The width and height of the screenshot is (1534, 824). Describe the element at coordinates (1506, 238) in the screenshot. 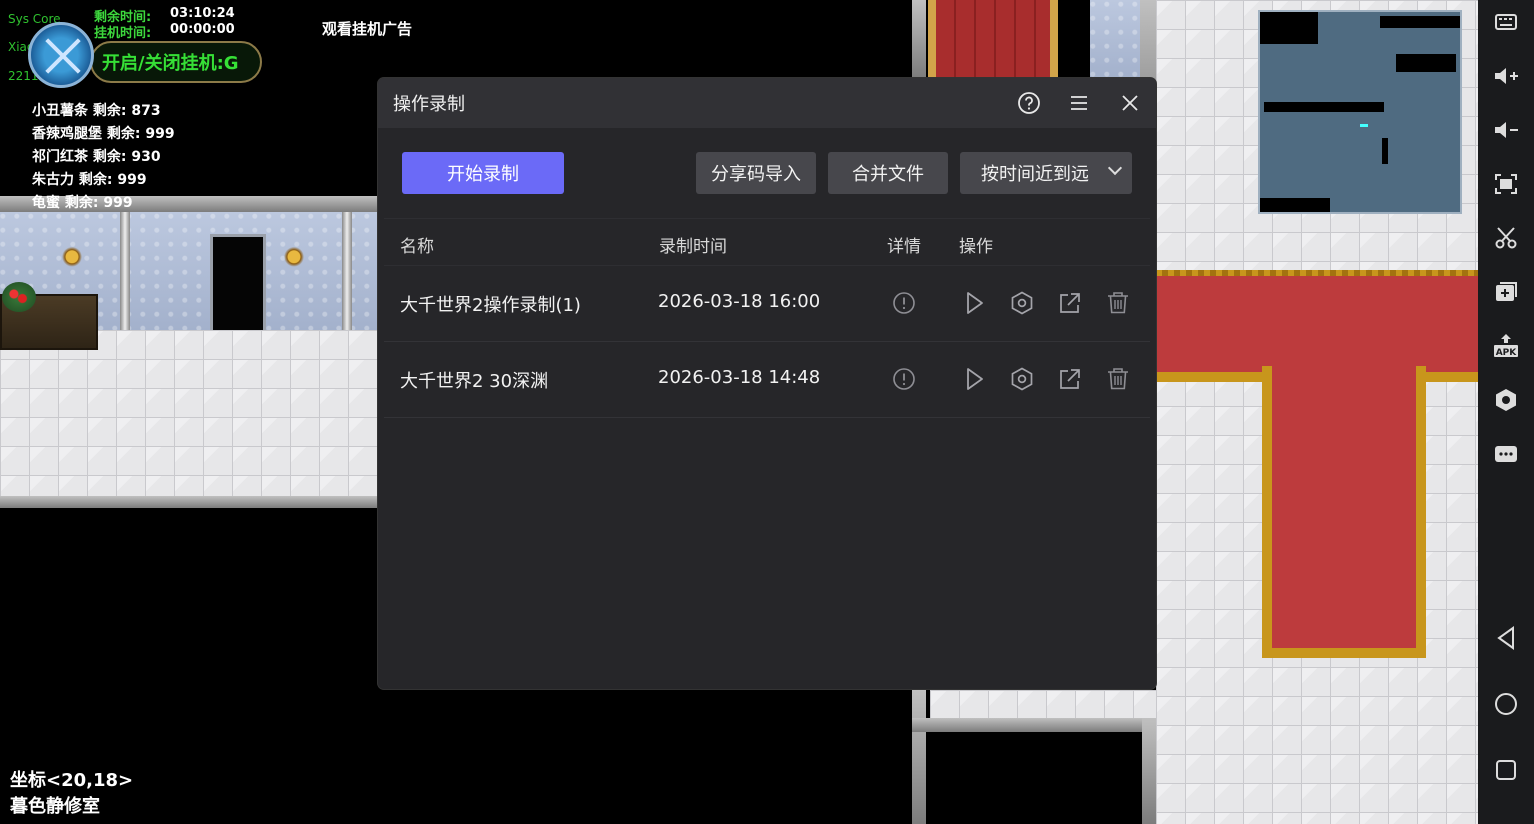

I see `scissors-icon` at that location.